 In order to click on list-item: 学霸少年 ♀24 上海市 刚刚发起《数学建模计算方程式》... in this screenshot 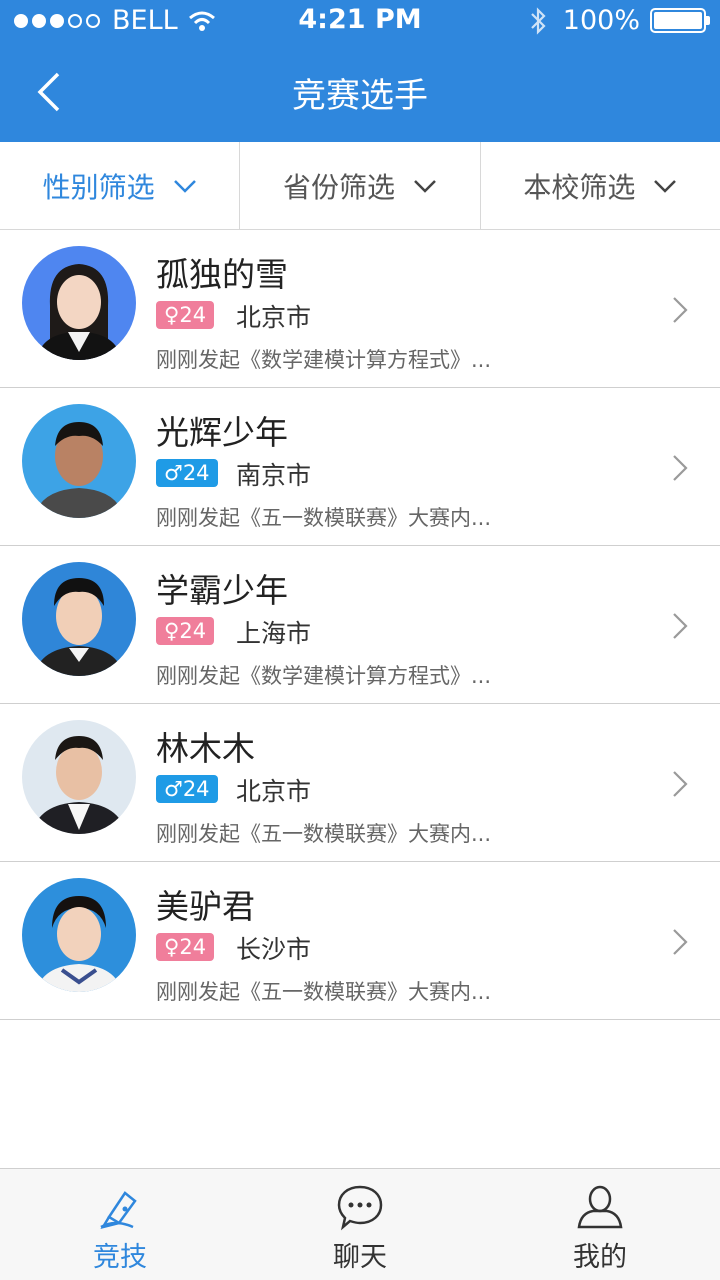, I will do `click(360, 625)`.